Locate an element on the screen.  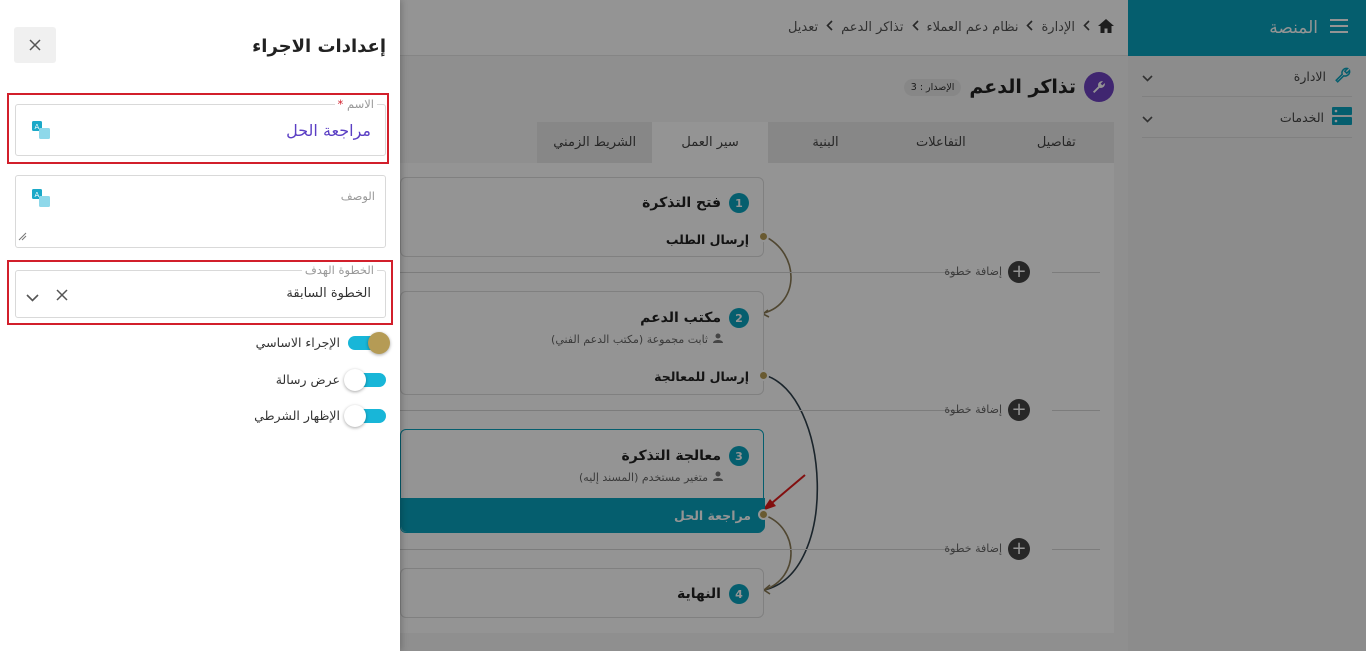
name-label: * الاسم is located at coordinates (355, 104).